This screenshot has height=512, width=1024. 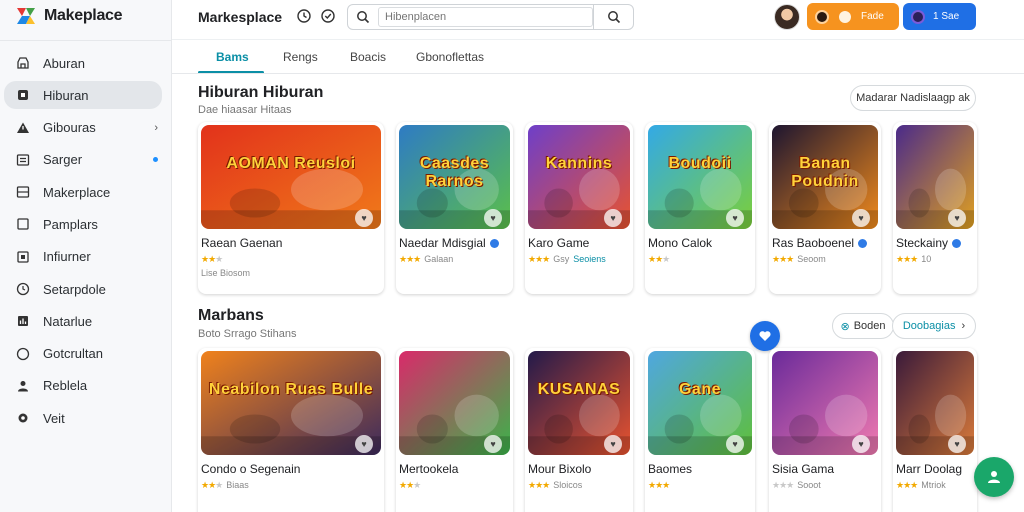 What do you see at coordinates (485, 17) in the screenshot?
I see `search-input` at bounding box center [485, 17].